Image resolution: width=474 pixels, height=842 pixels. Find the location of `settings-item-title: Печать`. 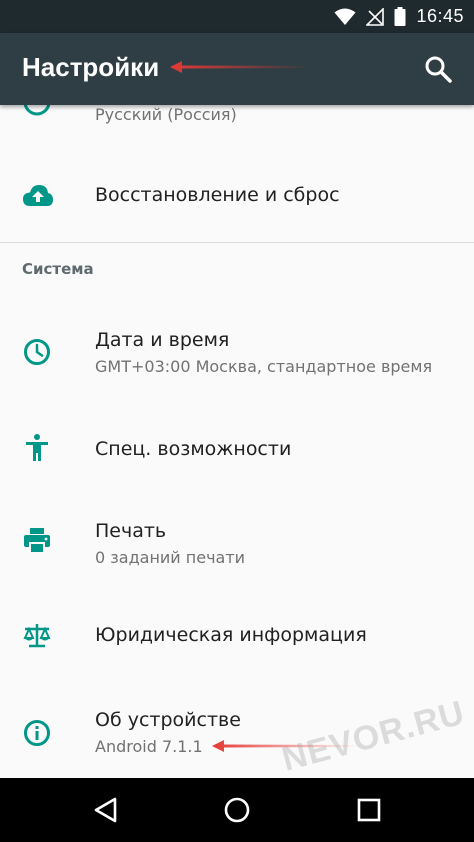

settings-item-title: Печать is located at coordinates (131, 531).